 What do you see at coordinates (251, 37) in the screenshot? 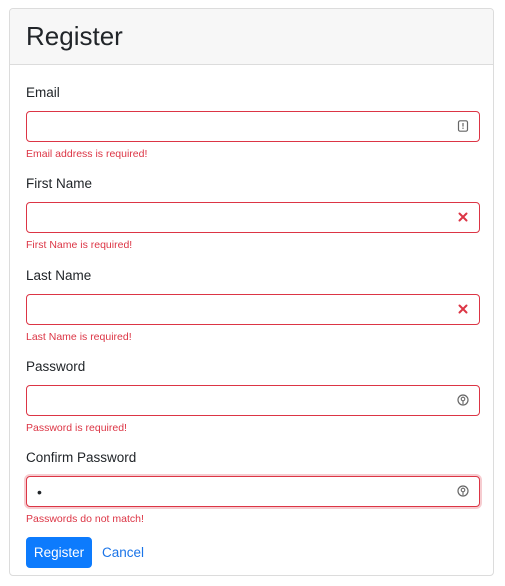
I see `card-header: Register` at bounding box center [251, 37].